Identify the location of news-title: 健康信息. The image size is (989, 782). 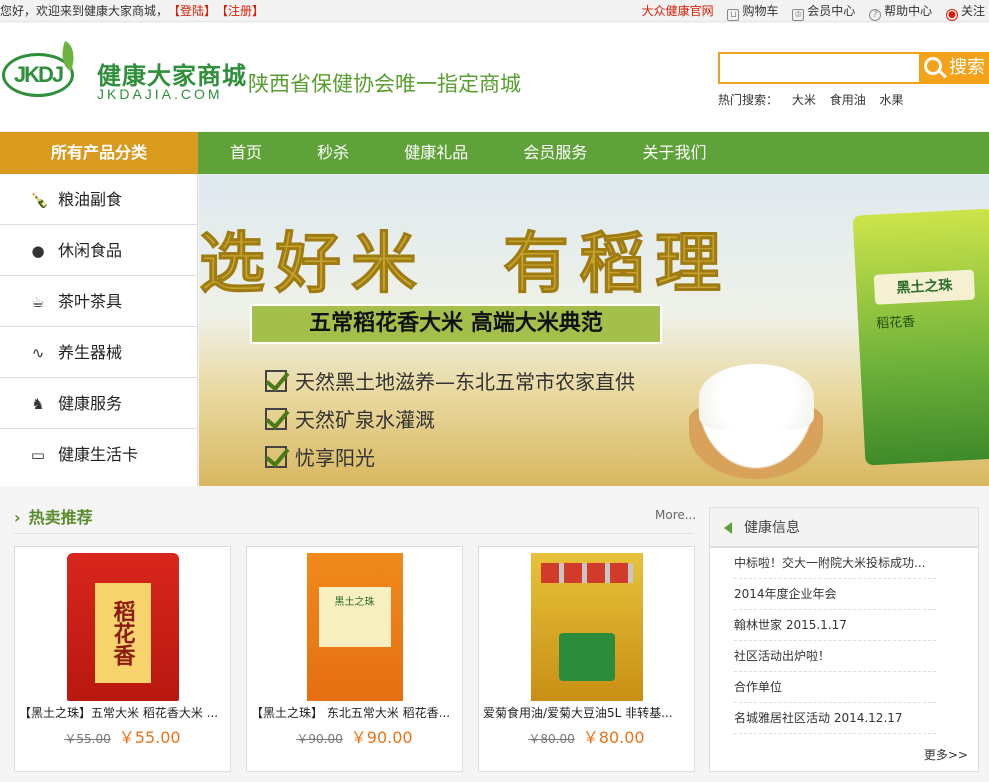
(772, 528).